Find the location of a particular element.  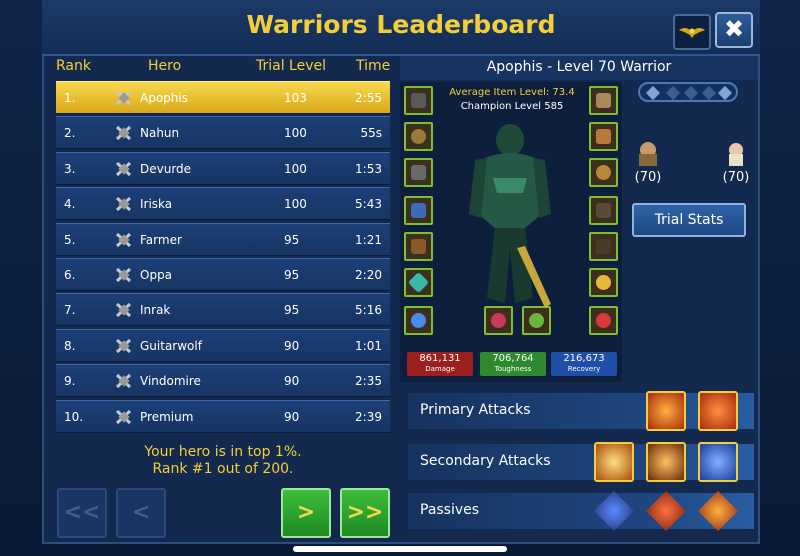

leaderboard-row: 7. Inrak 95 5:16 is located at coordinates (223, 310).